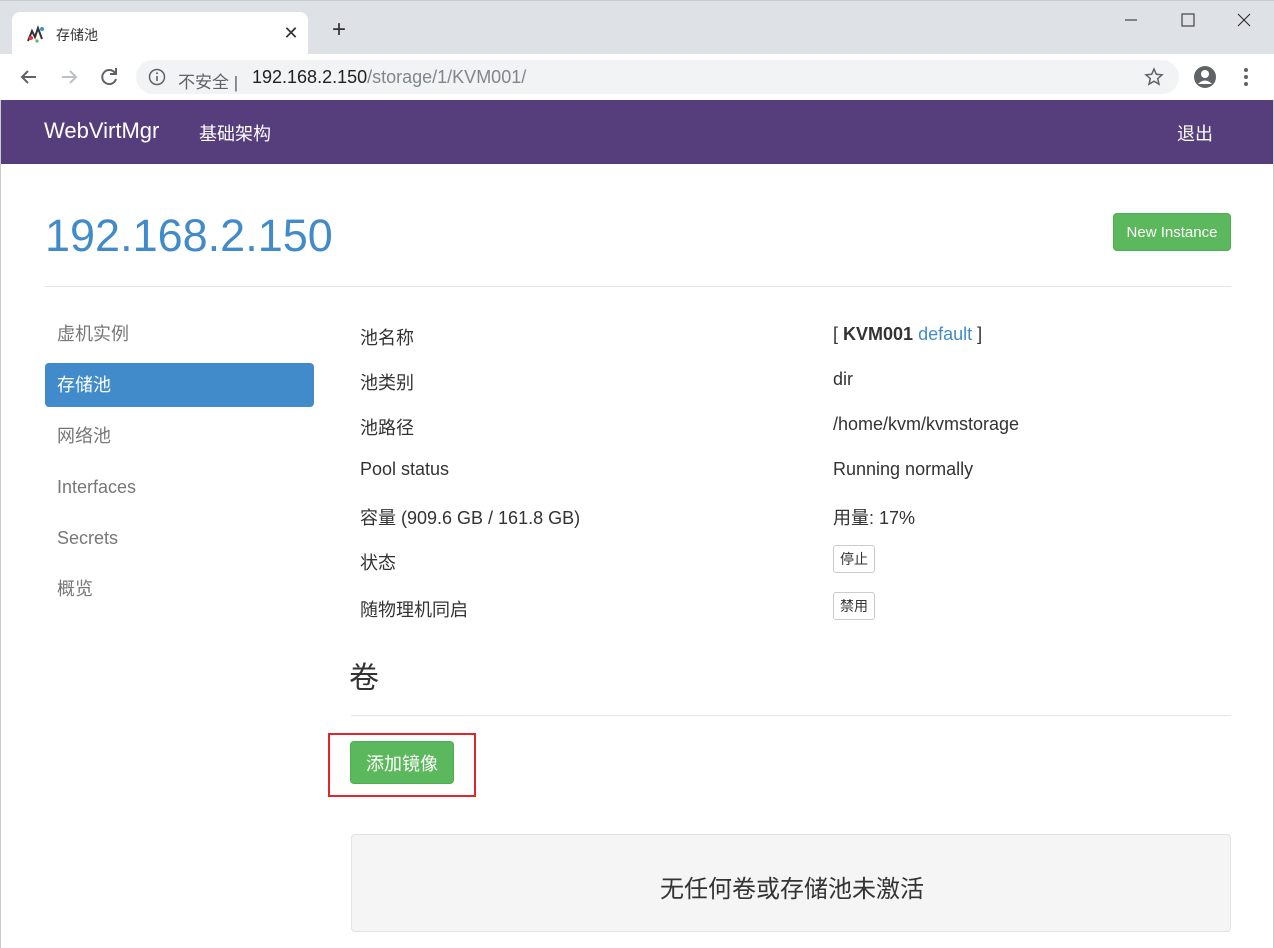 Image resolution: width=1274 pixels, height=948 pixels. Describe the element at coordinates (945, 334) in the screenshot. I see `default-link: default` at that location.